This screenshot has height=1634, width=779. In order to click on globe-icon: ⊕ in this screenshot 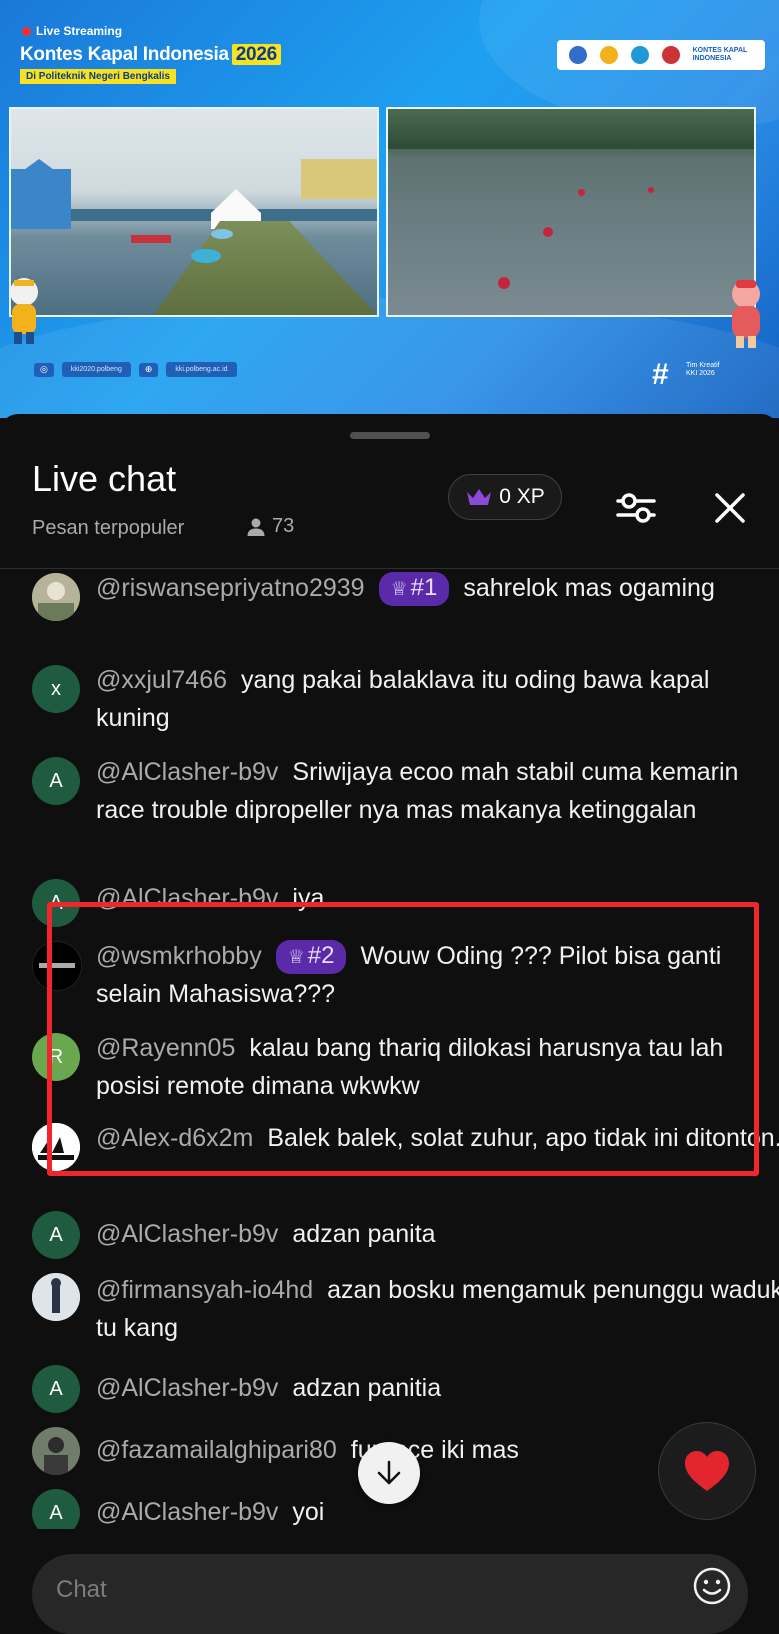, I will do `click(148, 369)`.